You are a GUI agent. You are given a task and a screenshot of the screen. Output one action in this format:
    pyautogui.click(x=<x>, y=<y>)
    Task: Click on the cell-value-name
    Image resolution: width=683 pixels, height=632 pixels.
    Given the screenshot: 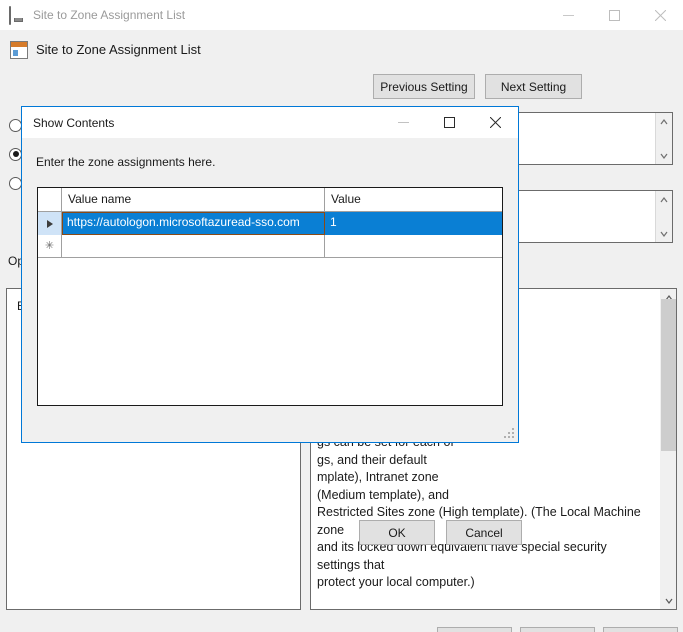 What is the action you would take?
    pyautogui.click(x=193, y=246)
    